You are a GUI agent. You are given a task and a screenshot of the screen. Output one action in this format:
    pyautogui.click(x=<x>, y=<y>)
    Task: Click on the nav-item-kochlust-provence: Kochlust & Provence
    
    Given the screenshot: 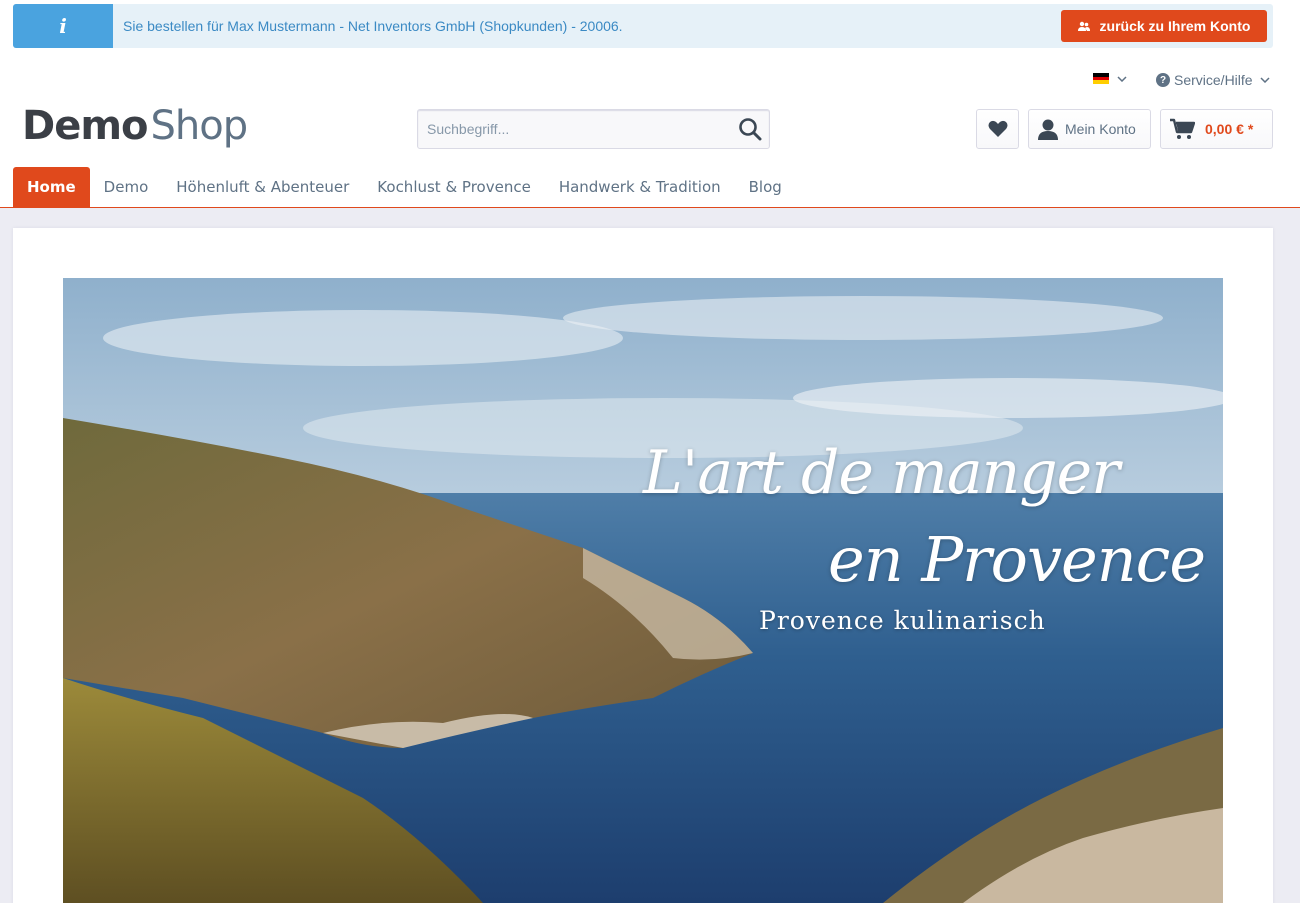 What is the action you would take?
    pyautogui.click(x=454, y=187)
    